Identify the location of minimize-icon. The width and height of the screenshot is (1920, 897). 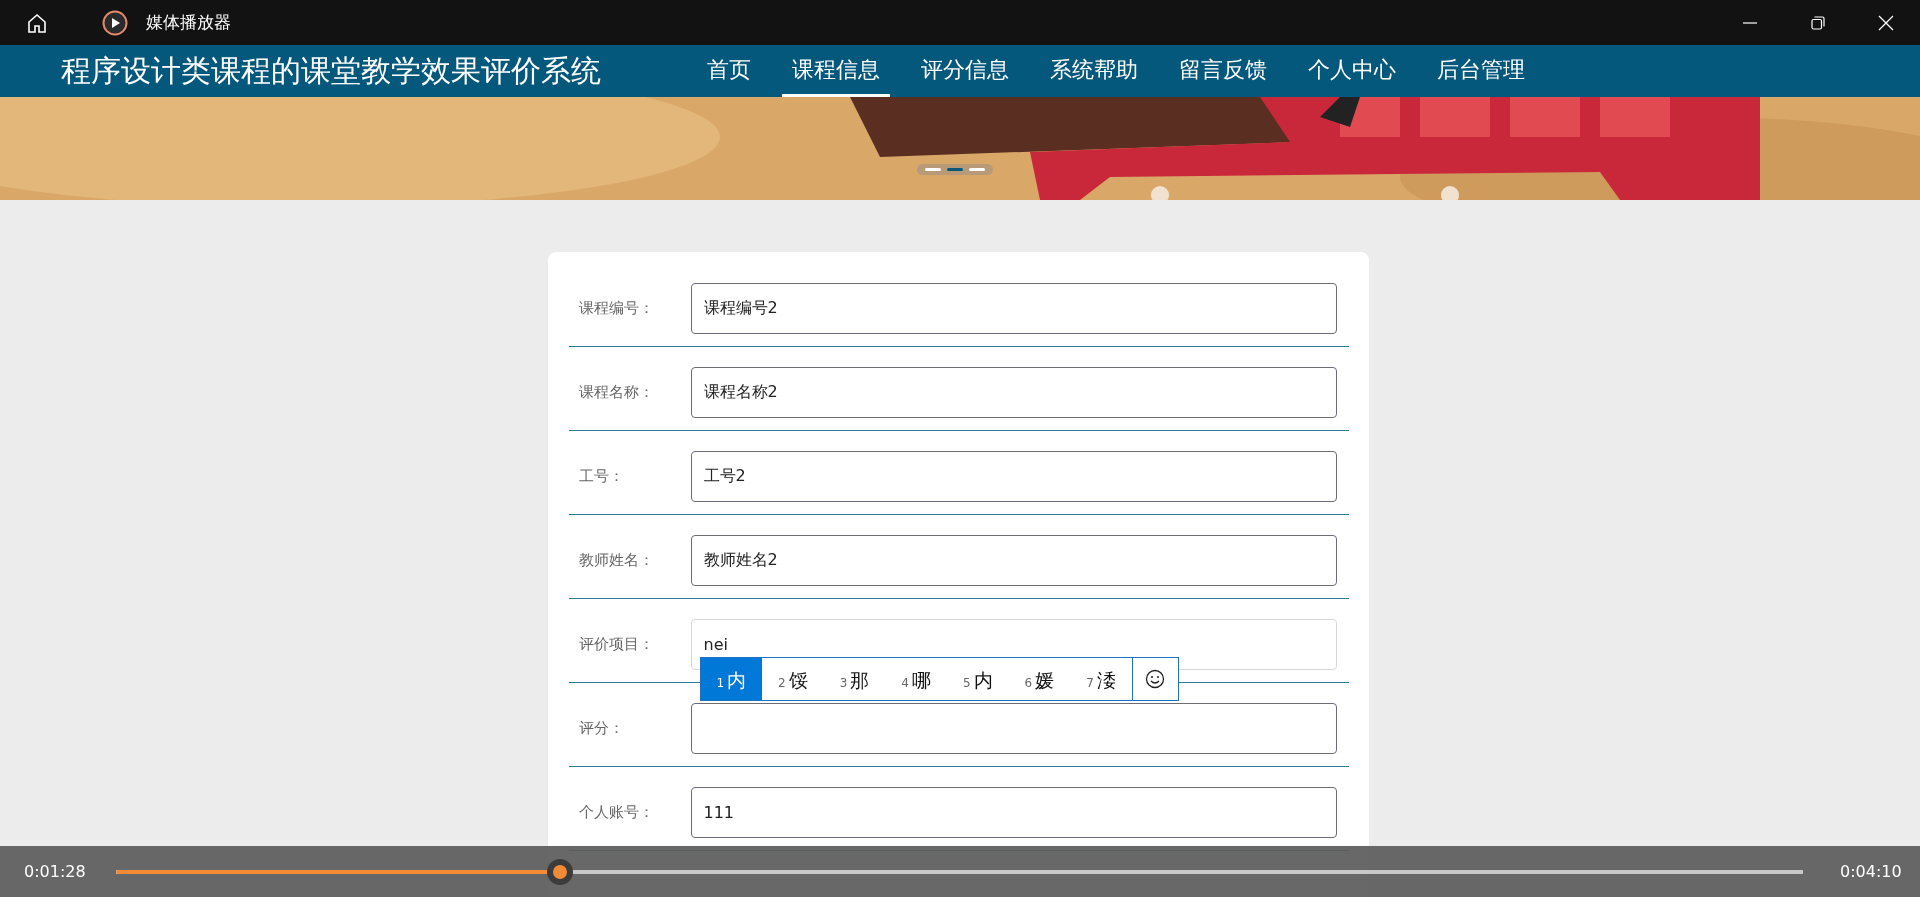
(1750, 22).